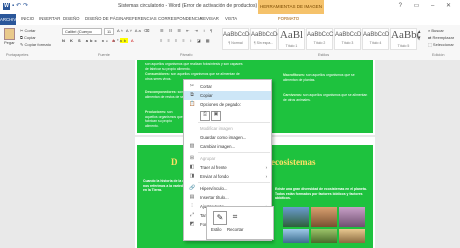 This screenshot has height=248, width=460. I want to click on tab-revisar: REVISAR, so click(209, 18).